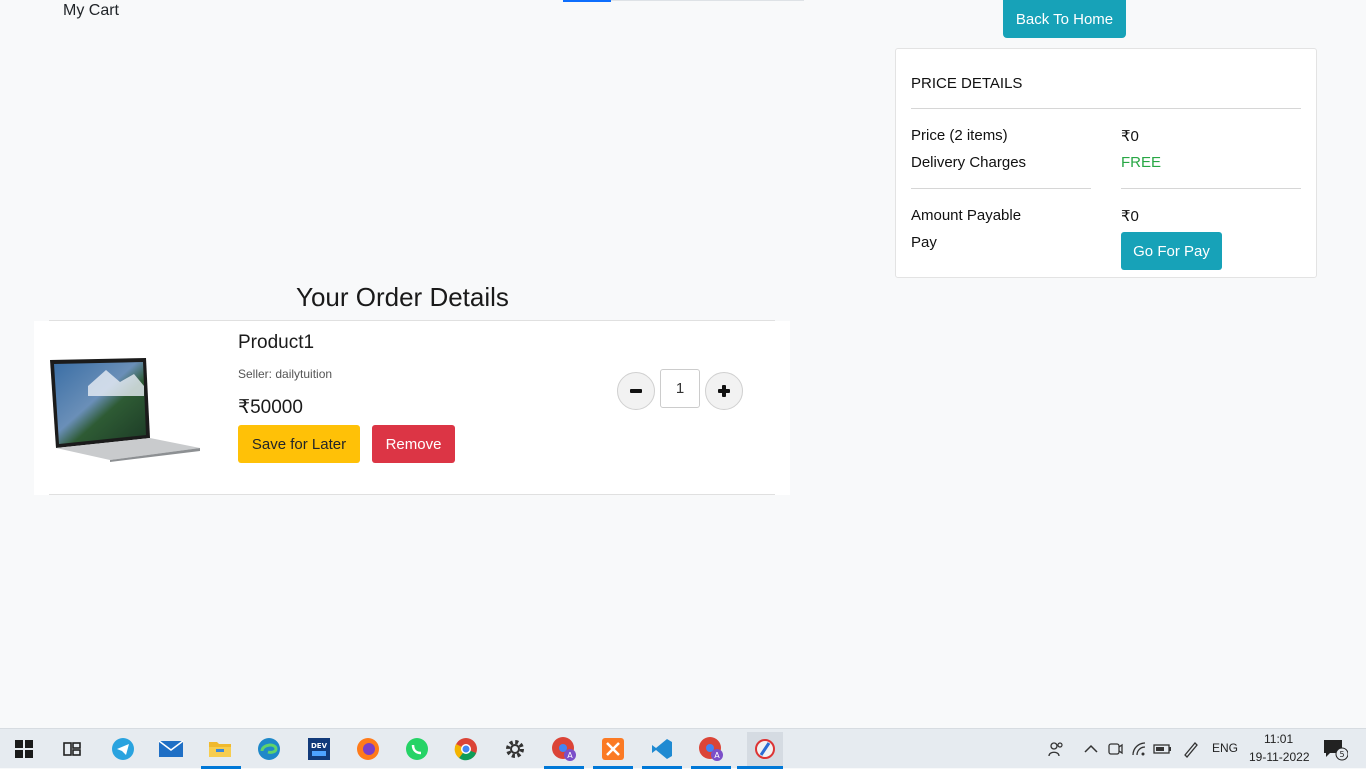 This screenshot has width=1366, height=769. I want to click on price-label: Price (2 items), so click(959, 135).